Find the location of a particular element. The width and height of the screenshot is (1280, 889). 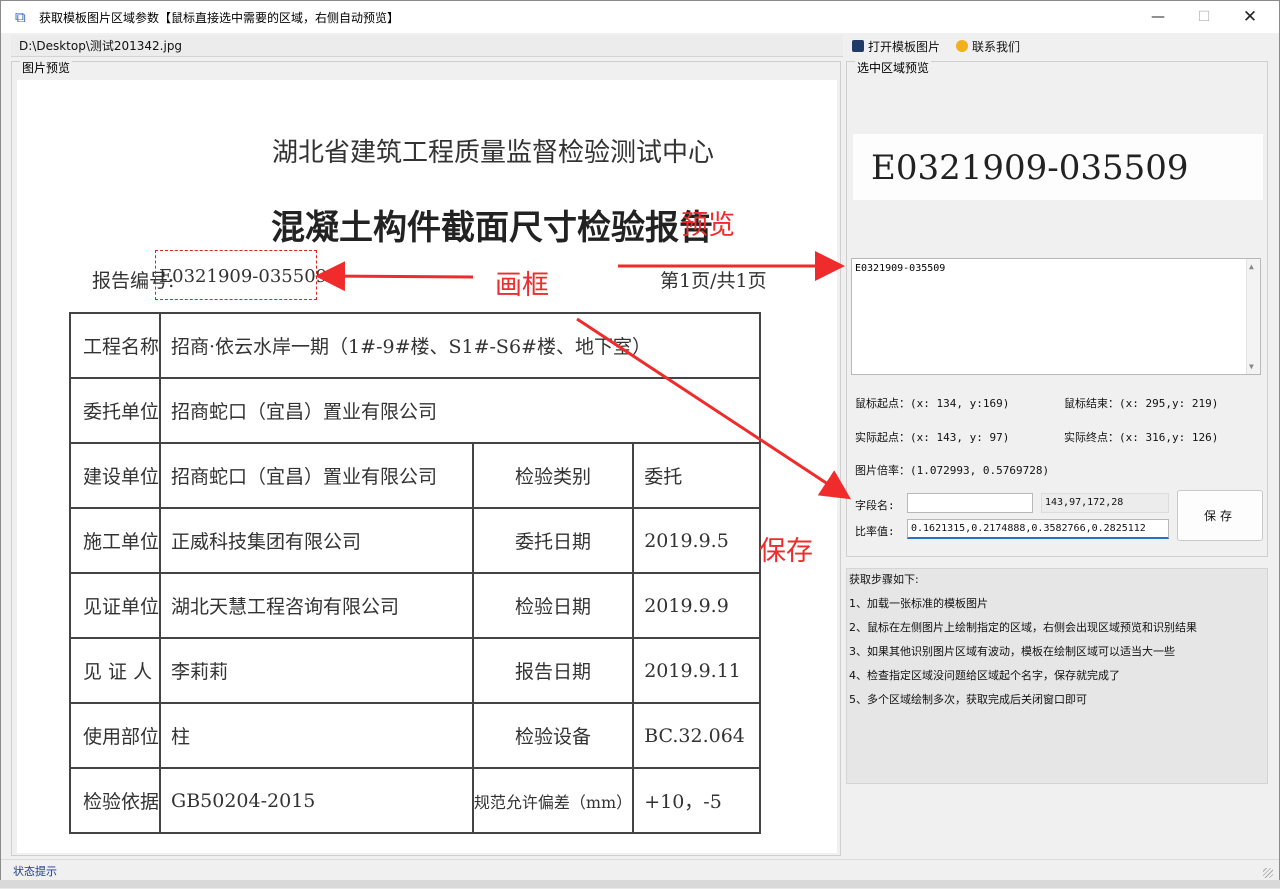

steps-title: 获取步骤如下: is located at coordinates (884, 579).